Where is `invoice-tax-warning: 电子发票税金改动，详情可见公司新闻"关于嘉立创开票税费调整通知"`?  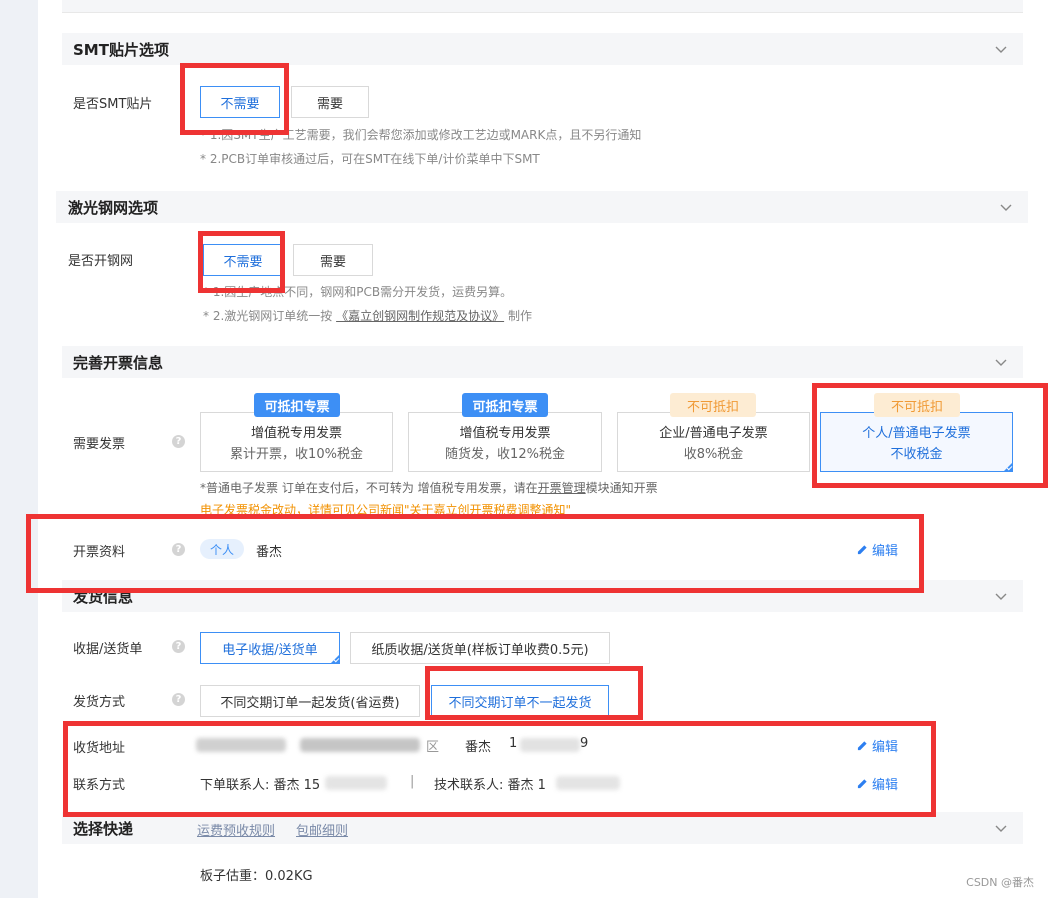 invoice-tax-warning: 电子发票税金改动，详情可见公司新闻"关于嘉立创开票税费调整通知" is located at coordinates (385, 509).